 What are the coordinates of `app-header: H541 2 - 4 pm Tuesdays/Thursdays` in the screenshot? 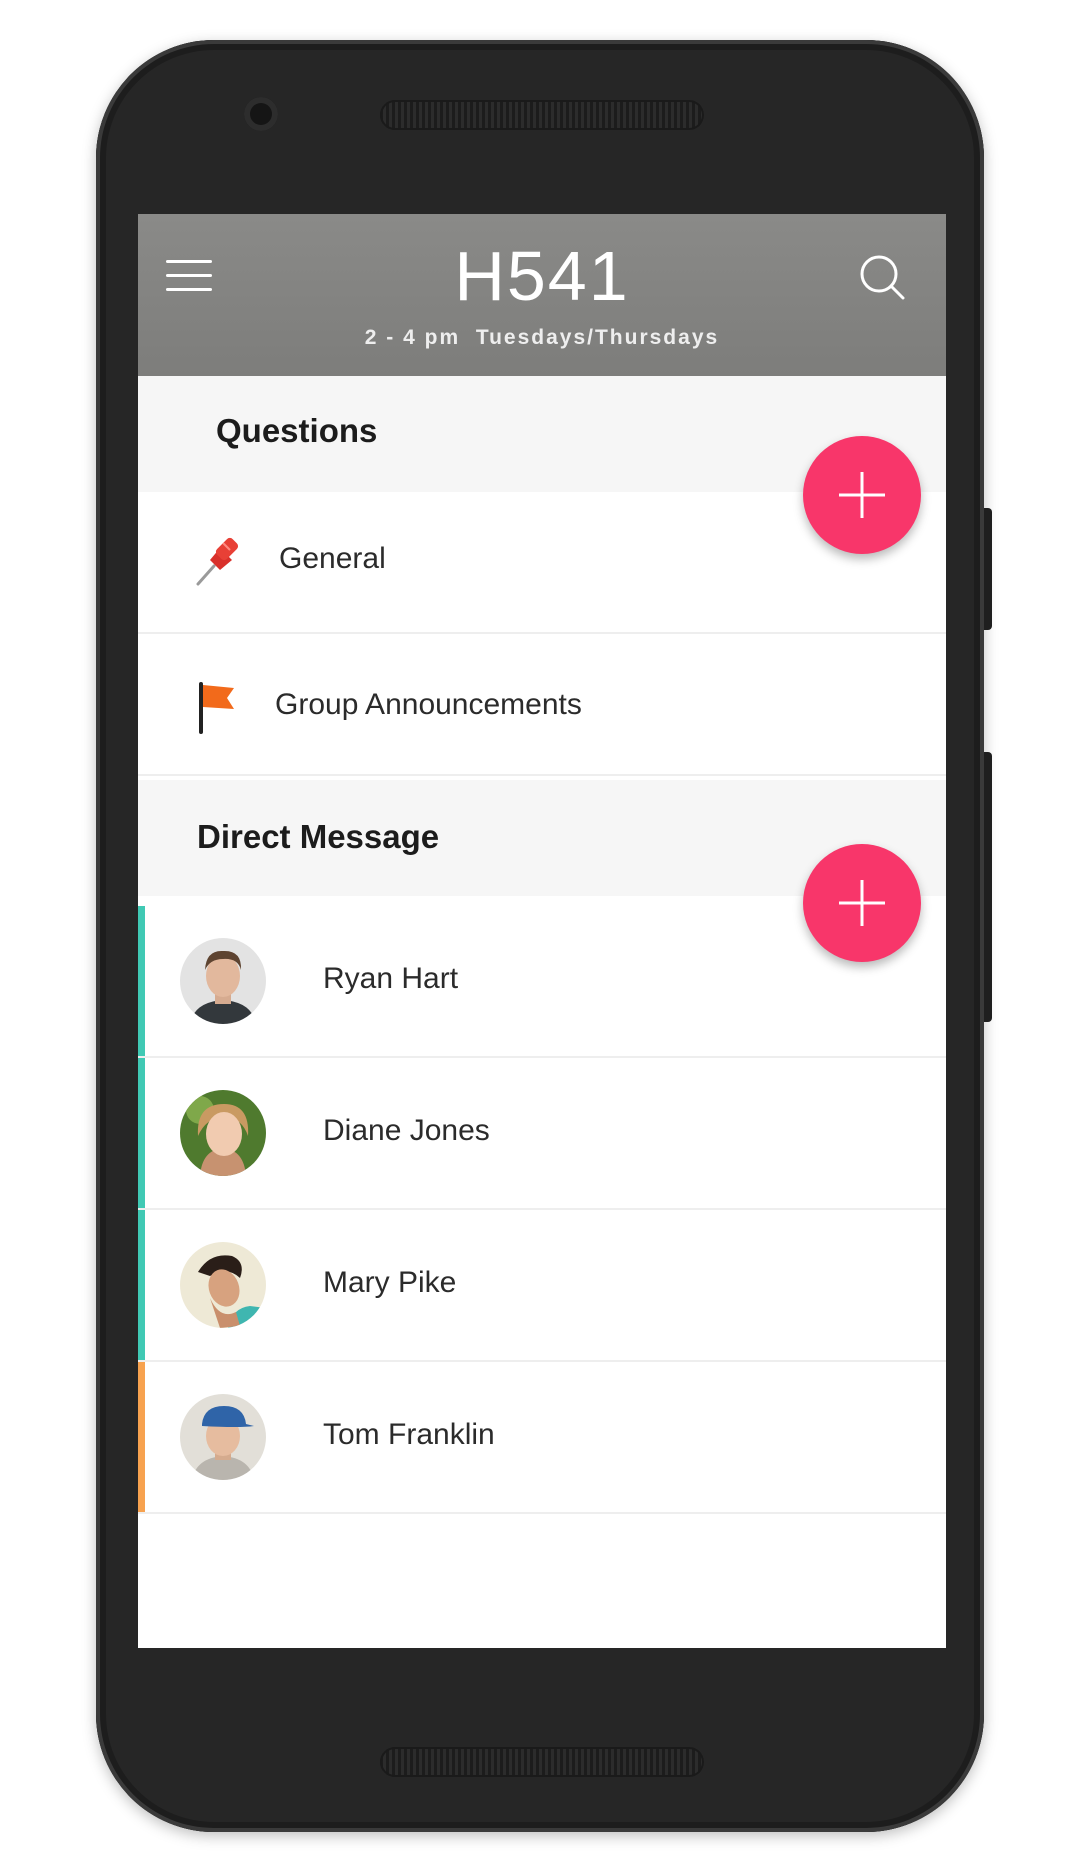 It's located at (542, 295).